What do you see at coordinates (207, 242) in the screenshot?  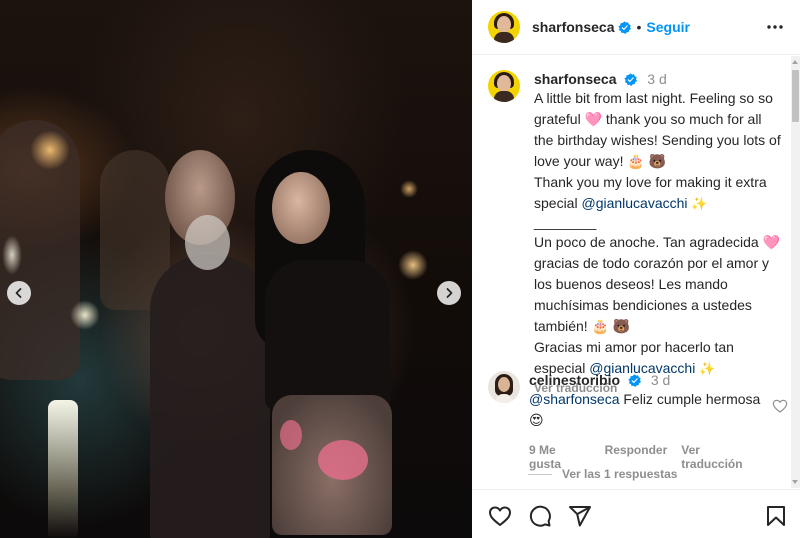 I see `man-beard` at bounding box center [207, 242].